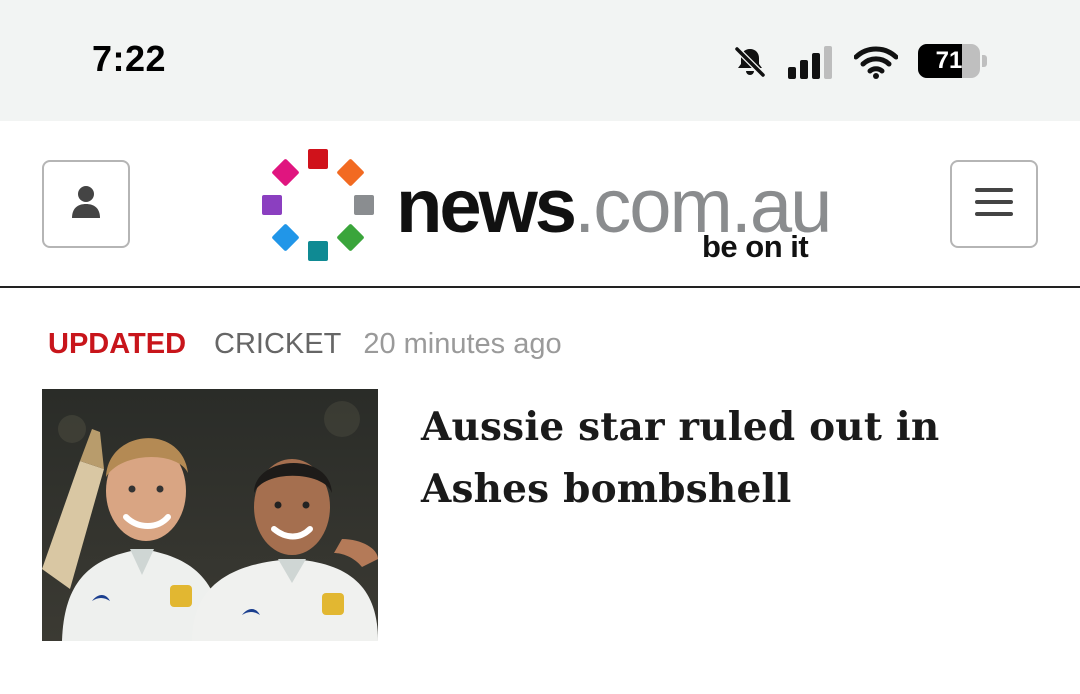 Image resolution: width=1080 pixels, height=694 pixels. I want to click on cellular-signal-icon, so click(811, 62).